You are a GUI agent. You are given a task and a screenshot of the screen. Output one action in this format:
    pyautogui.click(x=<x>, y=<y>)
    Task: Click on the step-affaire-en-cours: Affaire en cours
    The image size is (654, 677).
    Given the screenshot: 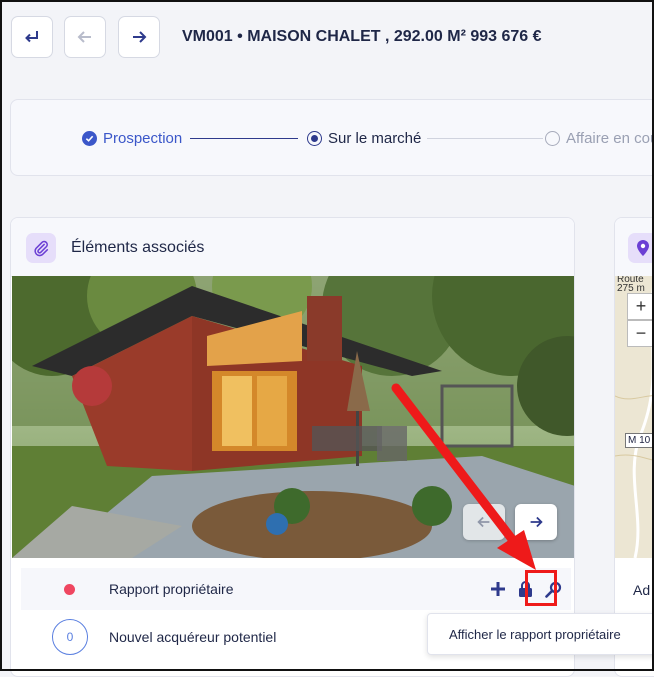 What is the action you would take?
    pyautogui.click(x=599, y=138)
    